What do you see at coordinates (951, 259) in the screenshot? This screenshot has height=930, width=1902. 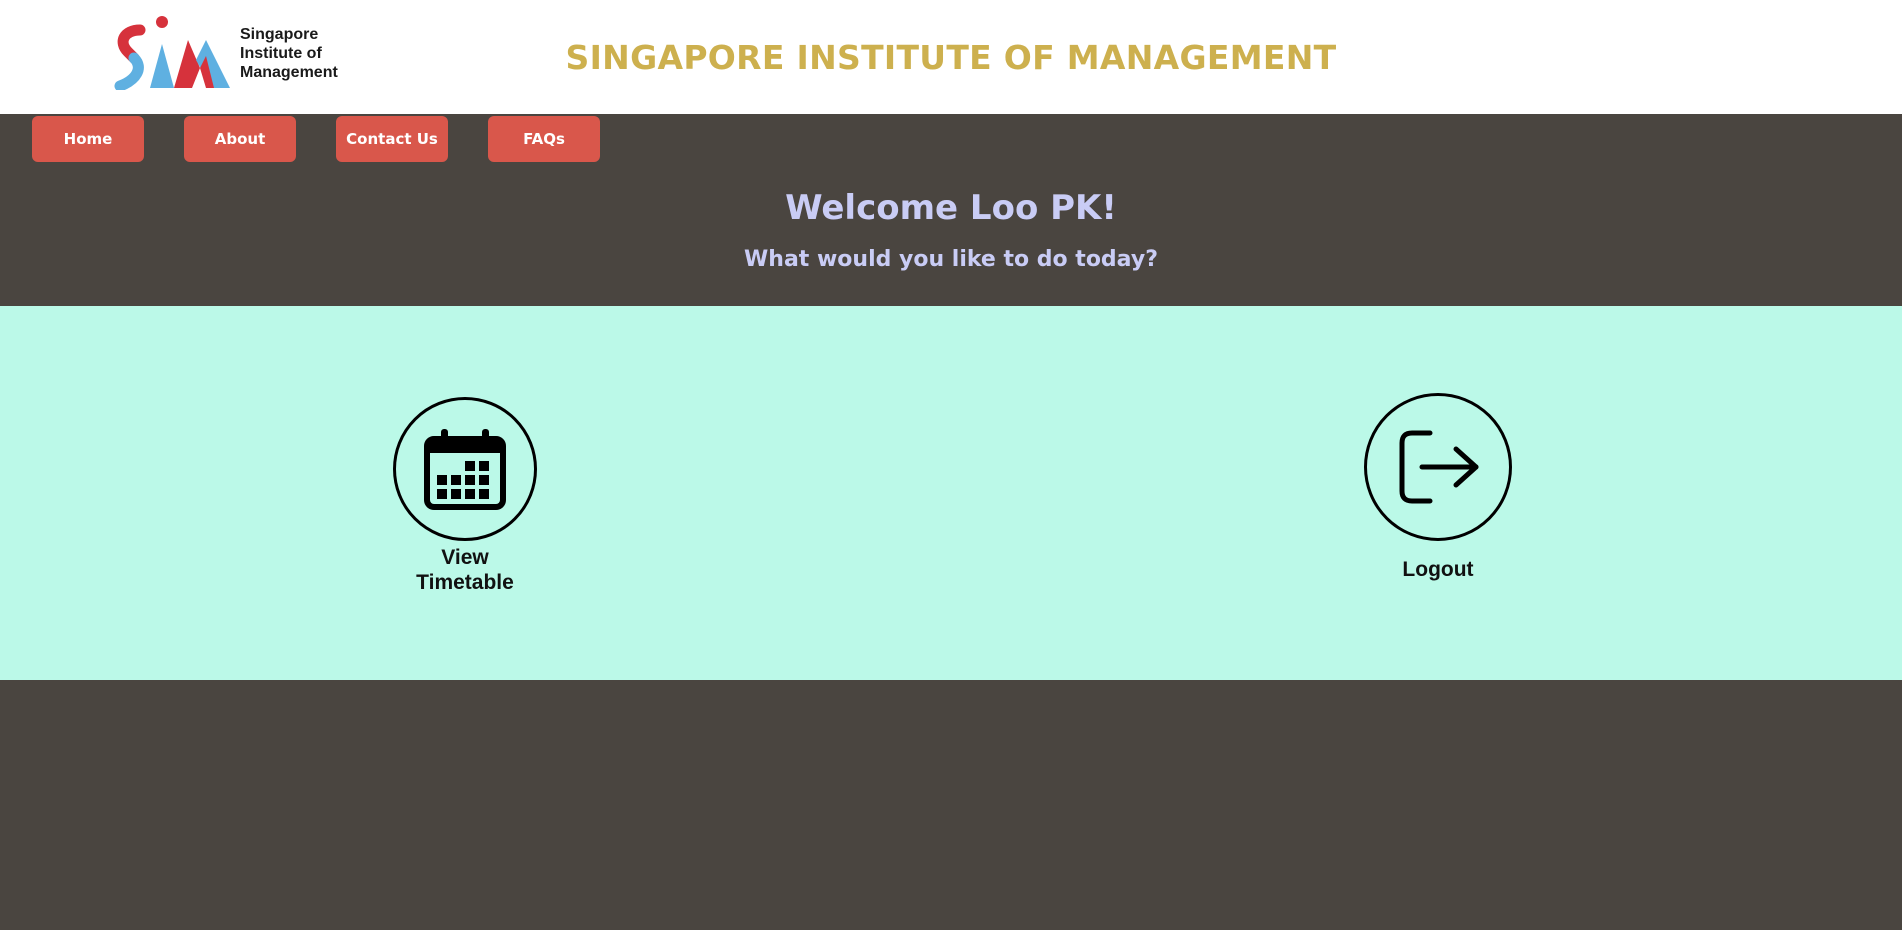 I see `welcome-prompt: What would you like to do today?` at bounding box center [951, 259].